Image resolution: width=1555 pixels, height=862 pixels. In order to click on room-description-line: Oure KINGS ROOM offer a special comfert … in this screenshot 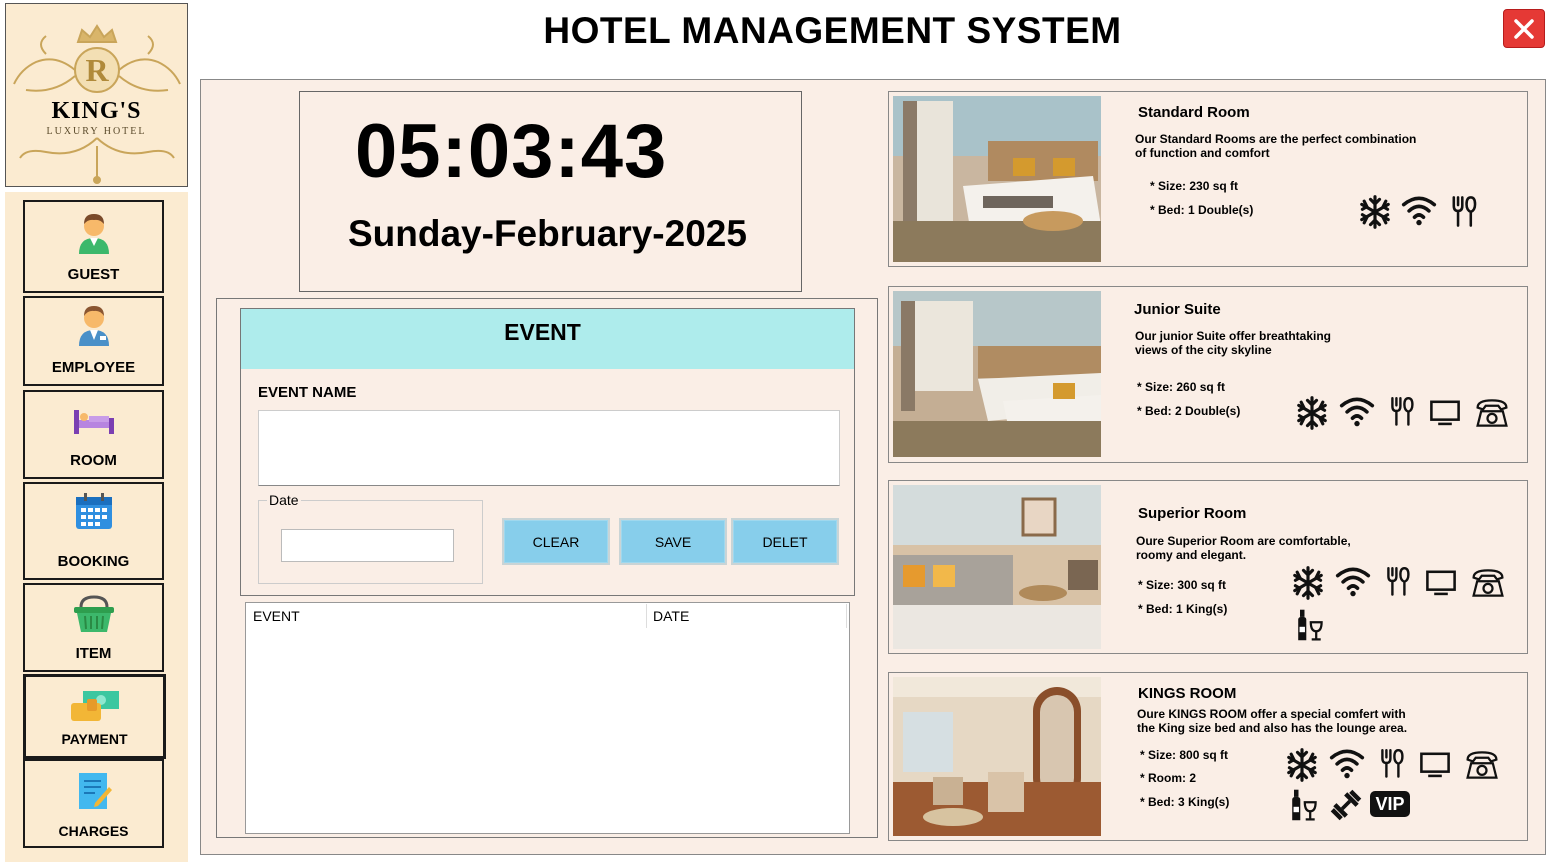, I will do `click(1271, 714)`.